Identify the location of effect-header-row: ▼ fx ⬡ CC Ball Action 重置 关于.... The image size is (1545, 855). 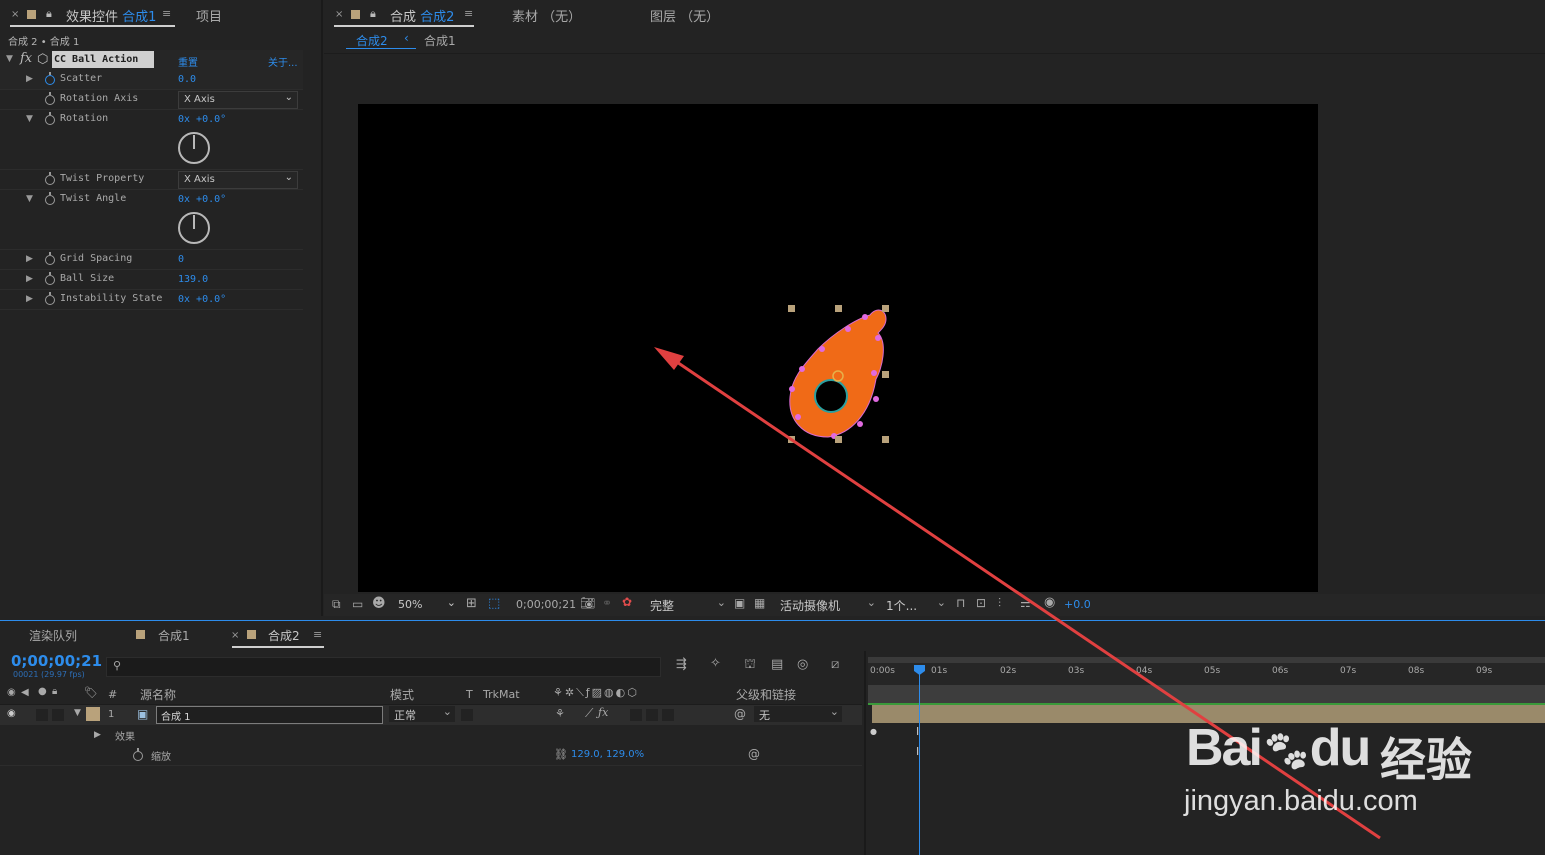
(151, 60).